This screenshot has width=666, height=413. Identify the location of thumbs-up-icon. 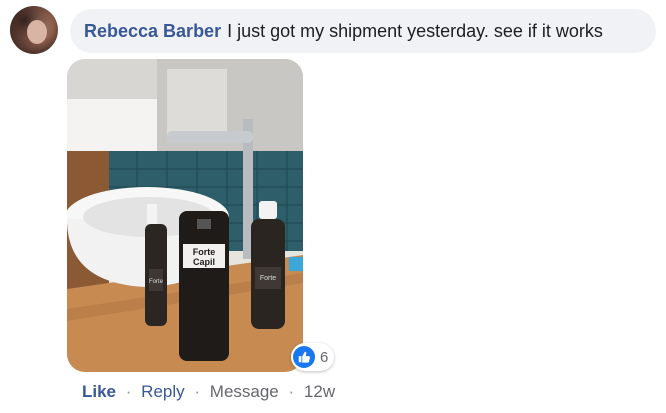
(304, 357).